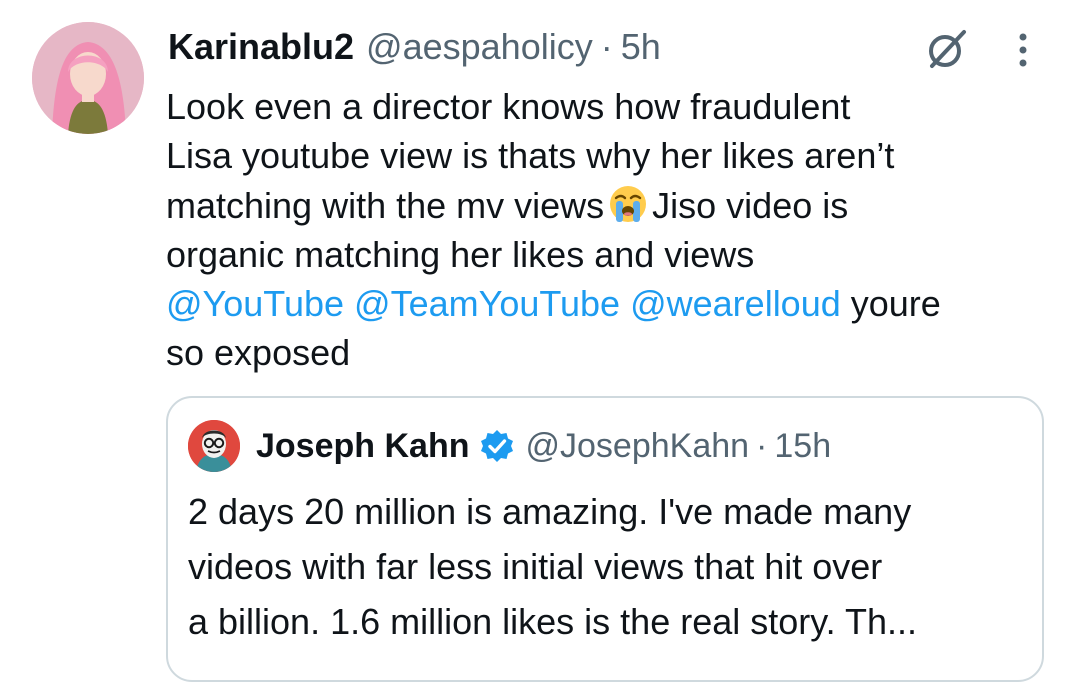 This screenshot has height=699, width=1080. Describe the element at coordinates (637, 446) in the screenshot. I see `quoted-author-handle: @JosephKahn` at that location.